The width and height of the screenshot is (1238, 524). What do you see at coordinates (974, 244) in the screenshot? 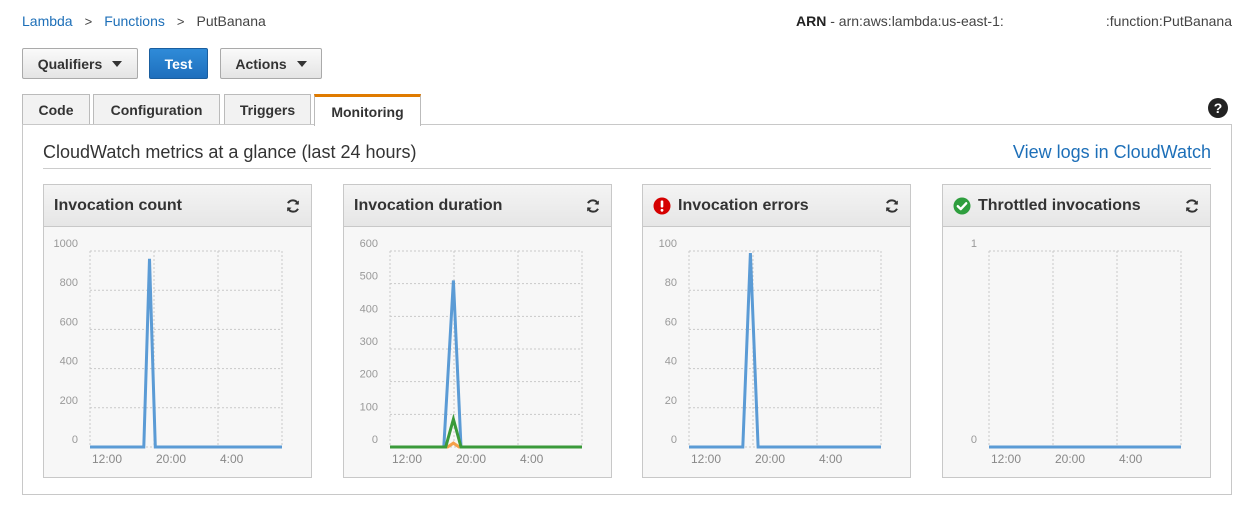
I see `y-tick-label: 1` at bounding box center [974, 244].